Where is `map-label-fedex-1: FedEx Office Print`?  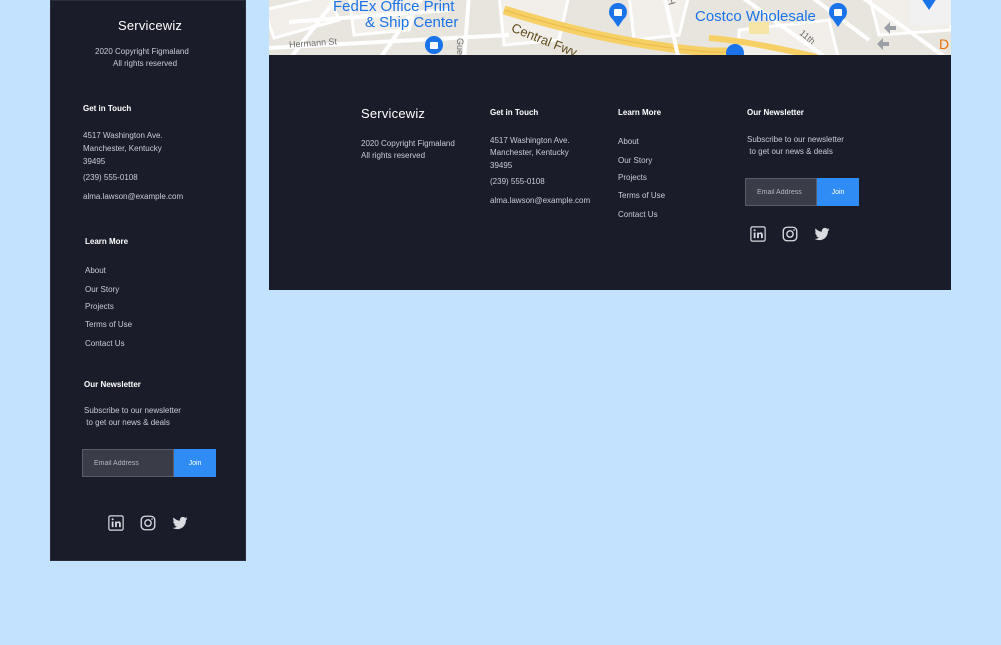 map-label-fedex-1: FedEx Office Print is located at coordinates (394, 7).